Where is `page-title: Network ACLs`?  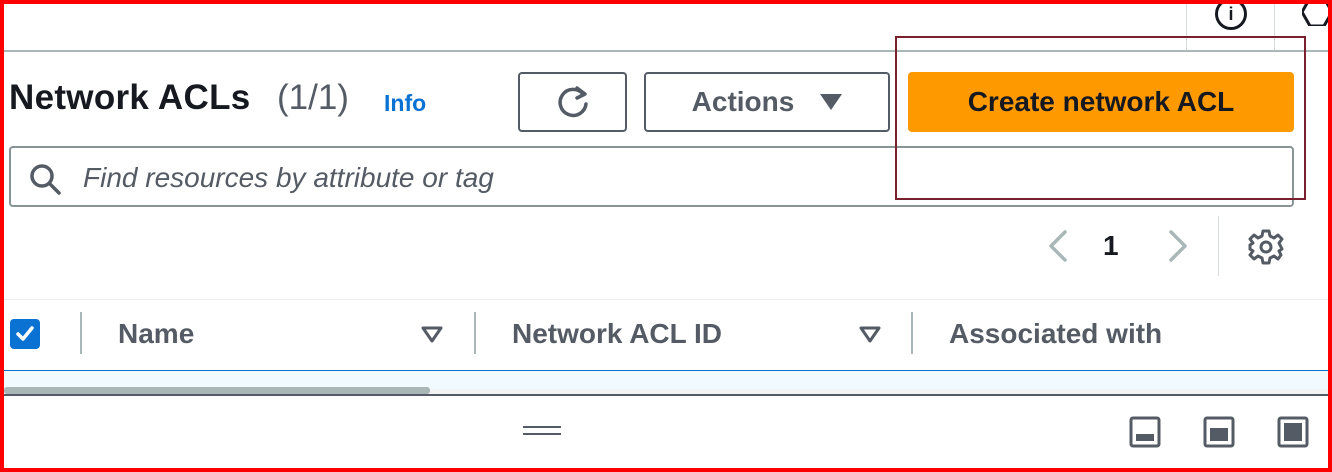
page-title: Network ACLs is located at coordinates (130, 97).